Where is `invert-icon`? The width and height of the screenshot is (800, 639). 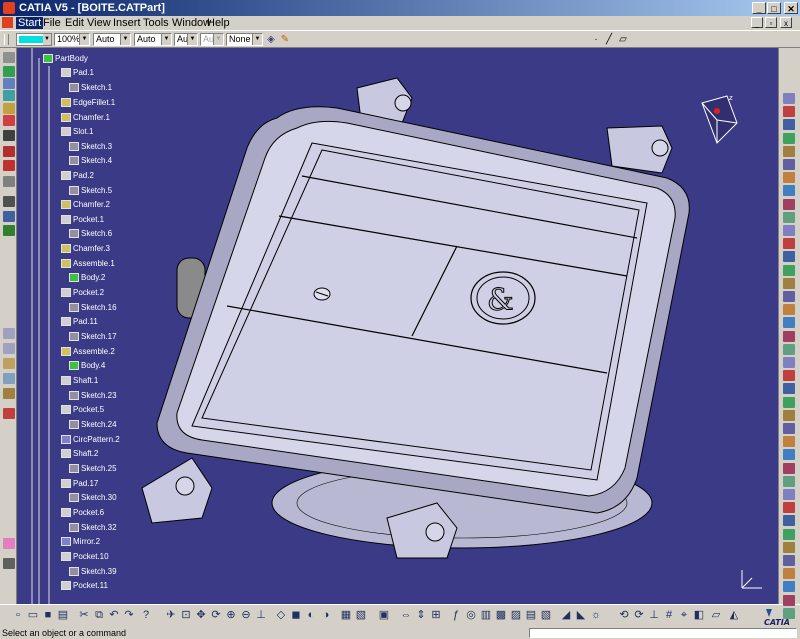
invert-icon is located at coordinates (789, 415).